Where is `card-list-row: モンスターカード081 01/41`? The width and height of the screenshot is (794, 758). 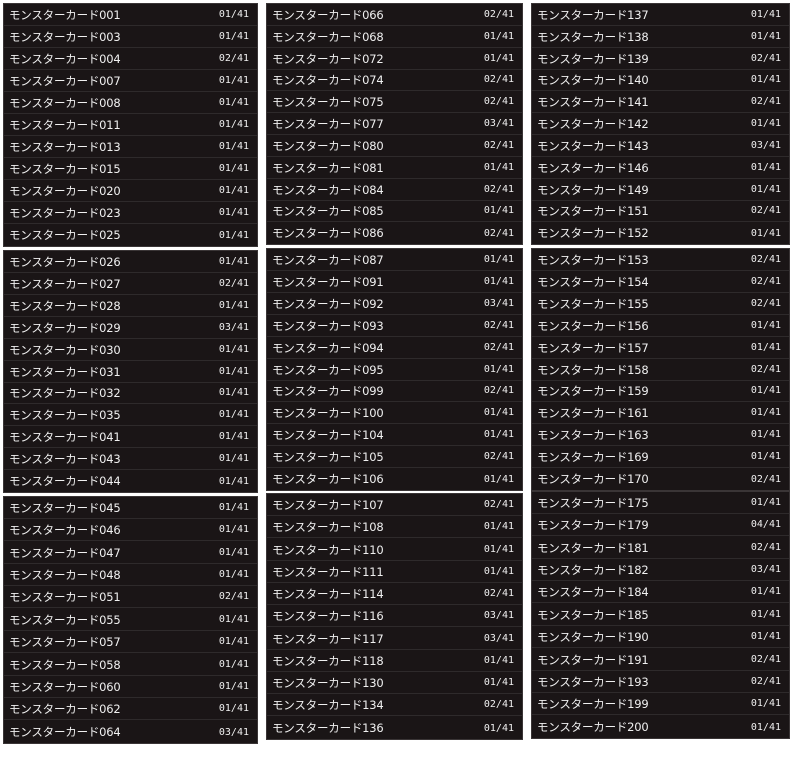
card-list-row: モンスターカード081 01/41 is located at coordinates (394, 168).